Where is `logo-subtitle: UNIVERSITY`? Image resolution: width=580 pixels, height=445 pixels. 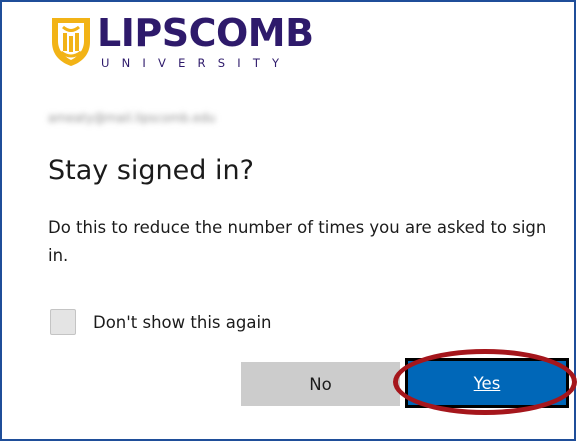
logo-subtitle: UNIVERSITY is located at coordinates (196, 63).